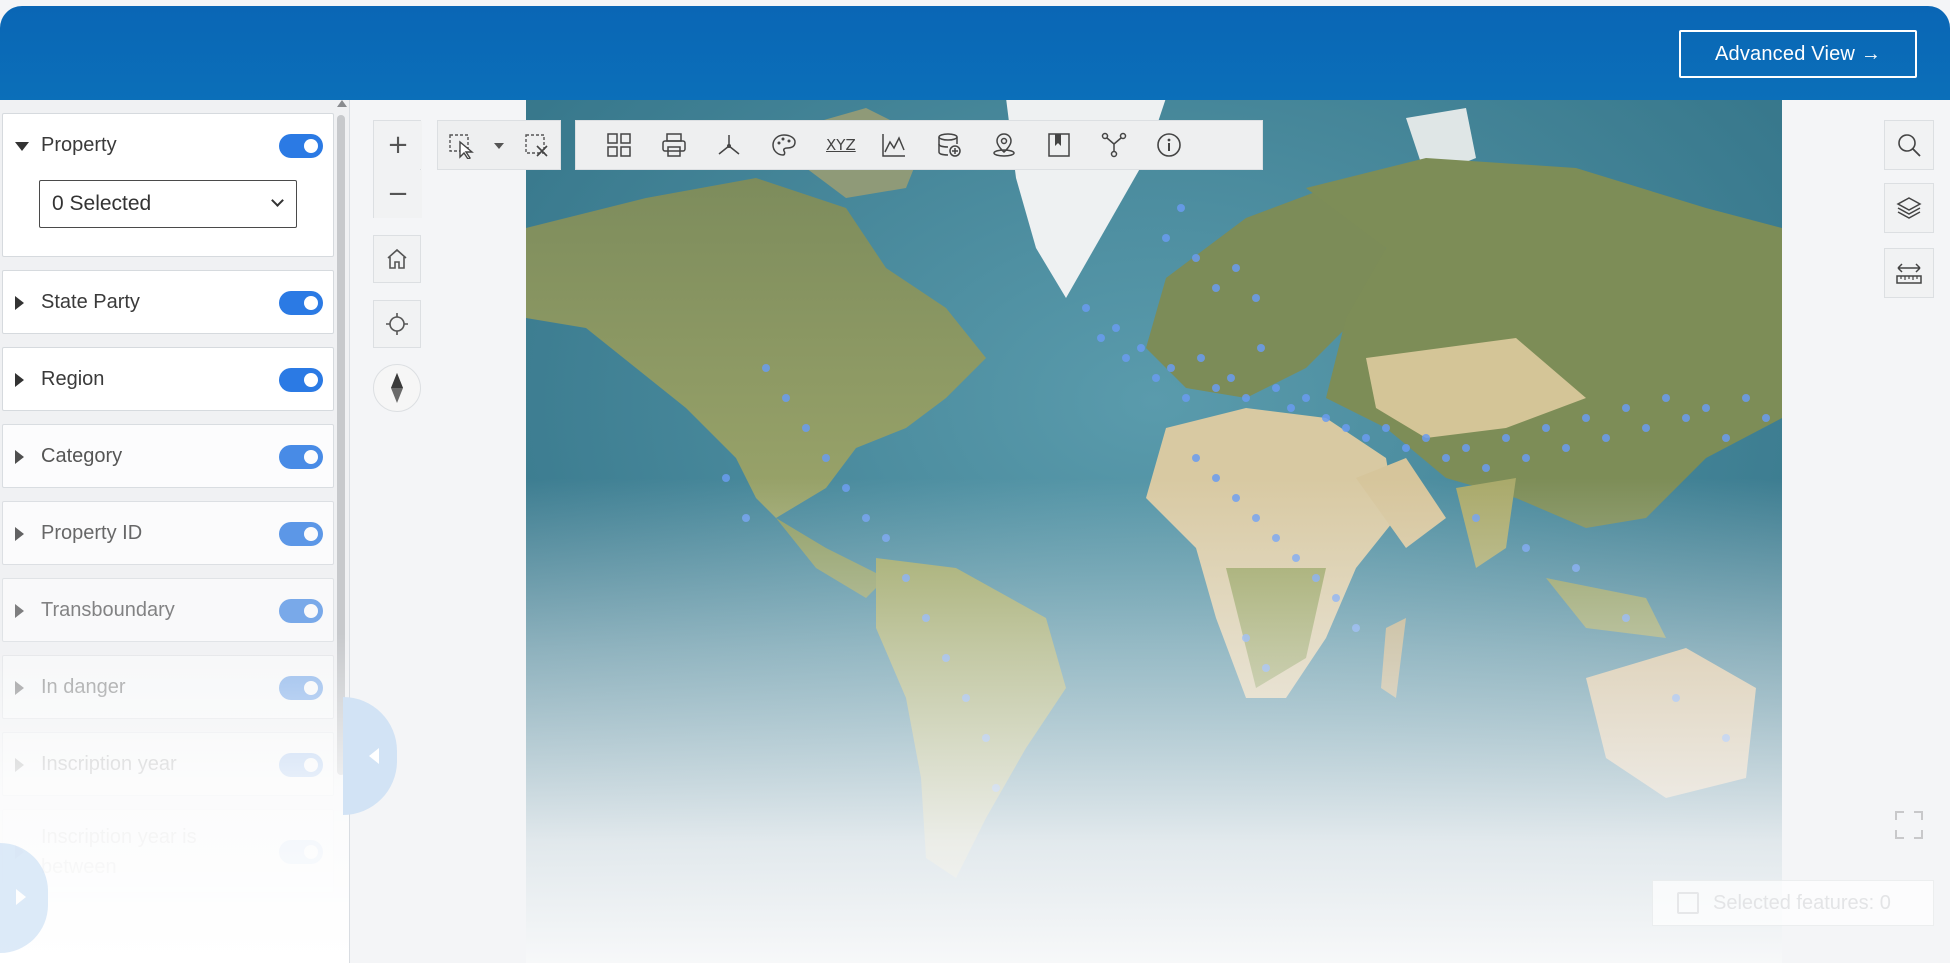 This screenshot has height=963, width=1950. Describe the element at coordinates (688, 145) in the screenshot. I see `print-button` at that location.